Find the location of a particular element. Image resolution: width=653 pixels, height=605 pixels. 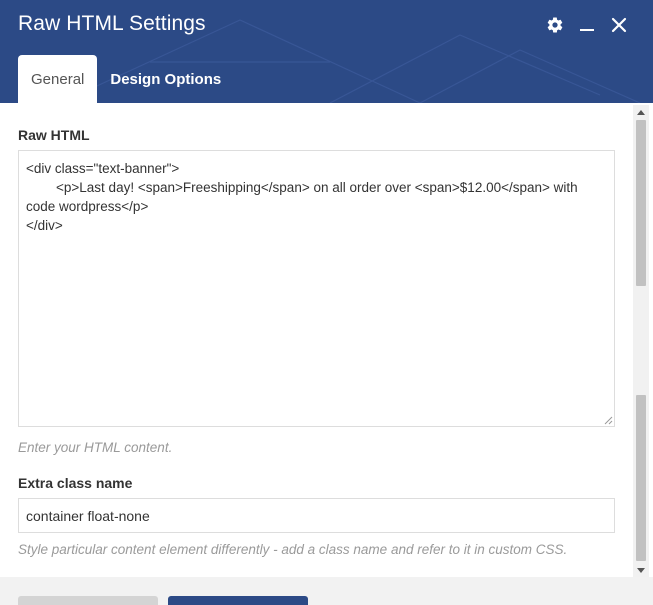

raw-html-help: Enter your HTML content. is located at coordinates (95, 447).